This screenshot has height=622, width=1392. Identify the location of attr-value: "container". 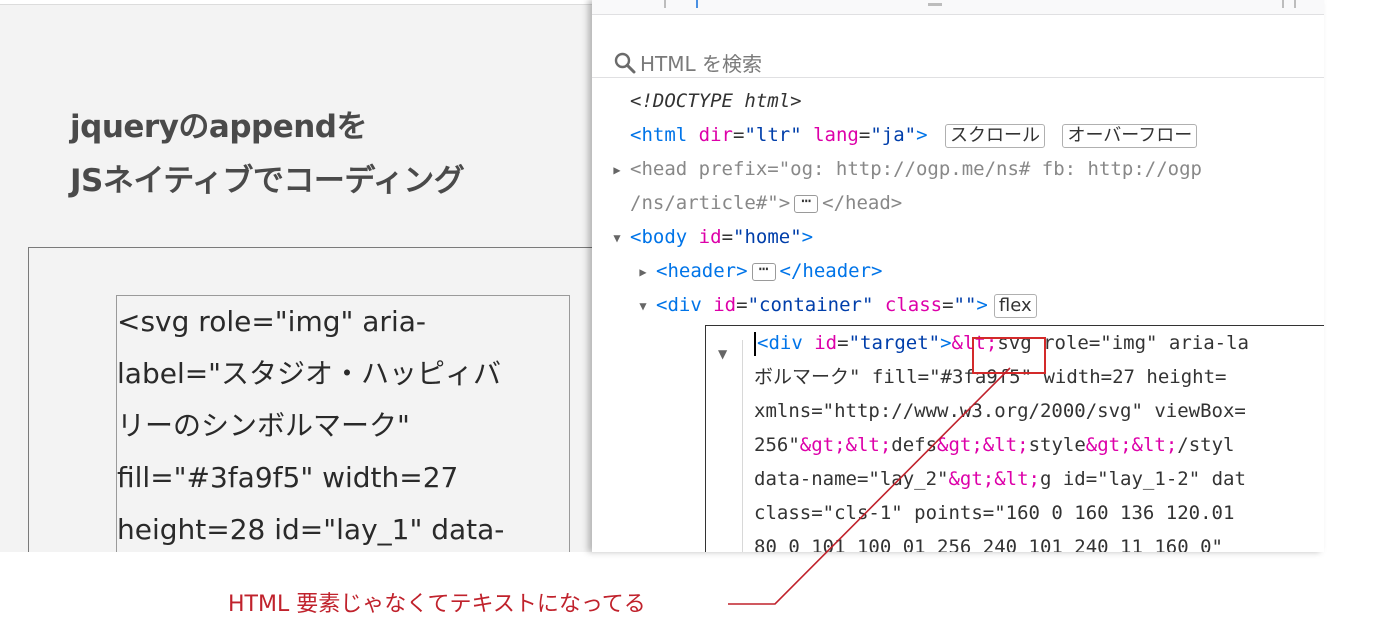
(810, 305).